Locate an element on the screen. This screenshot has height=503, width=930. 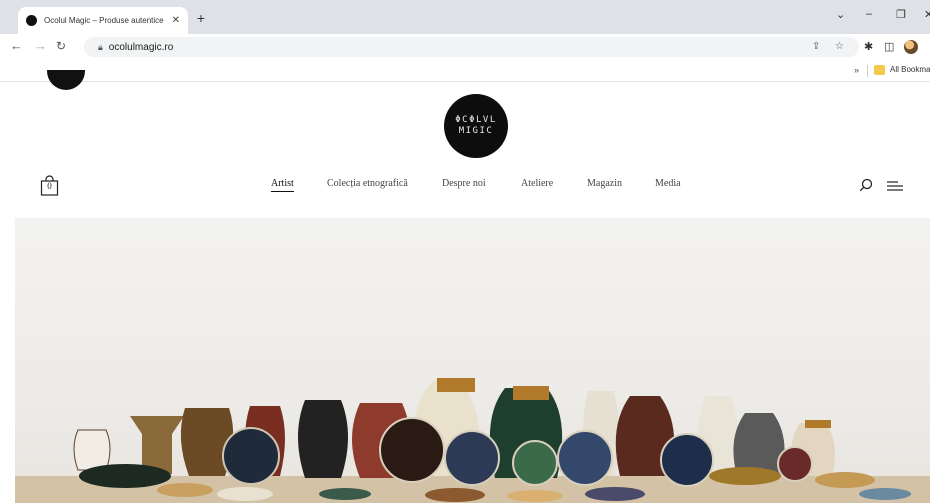
back-arrow-icon: ← is located at coordinates (16, 46).